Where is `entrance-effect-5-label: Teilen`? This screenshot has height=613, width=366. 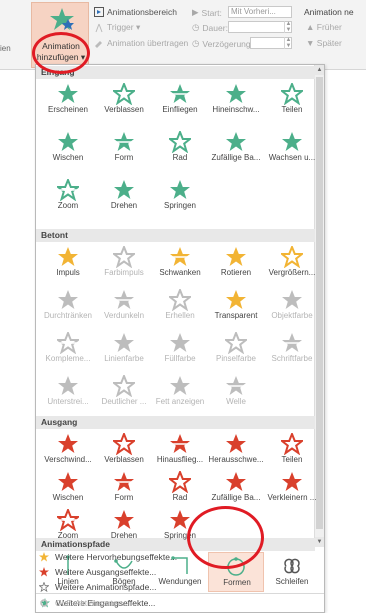
entrance-effect-5-label: Teilen is located at coordinates (292, 109).